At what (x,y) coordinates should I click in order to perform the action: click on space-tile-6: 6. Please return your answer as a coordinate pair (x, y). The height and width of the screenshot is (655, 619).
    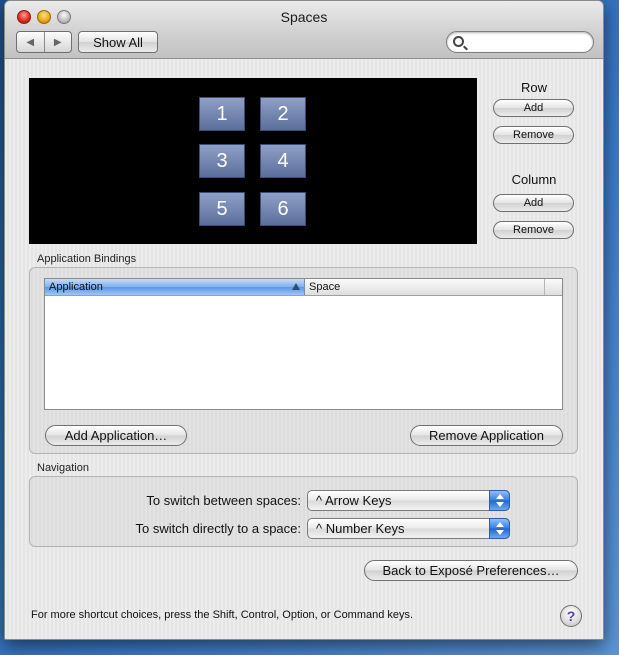
    Looking at the image, I should click on (283, 209).